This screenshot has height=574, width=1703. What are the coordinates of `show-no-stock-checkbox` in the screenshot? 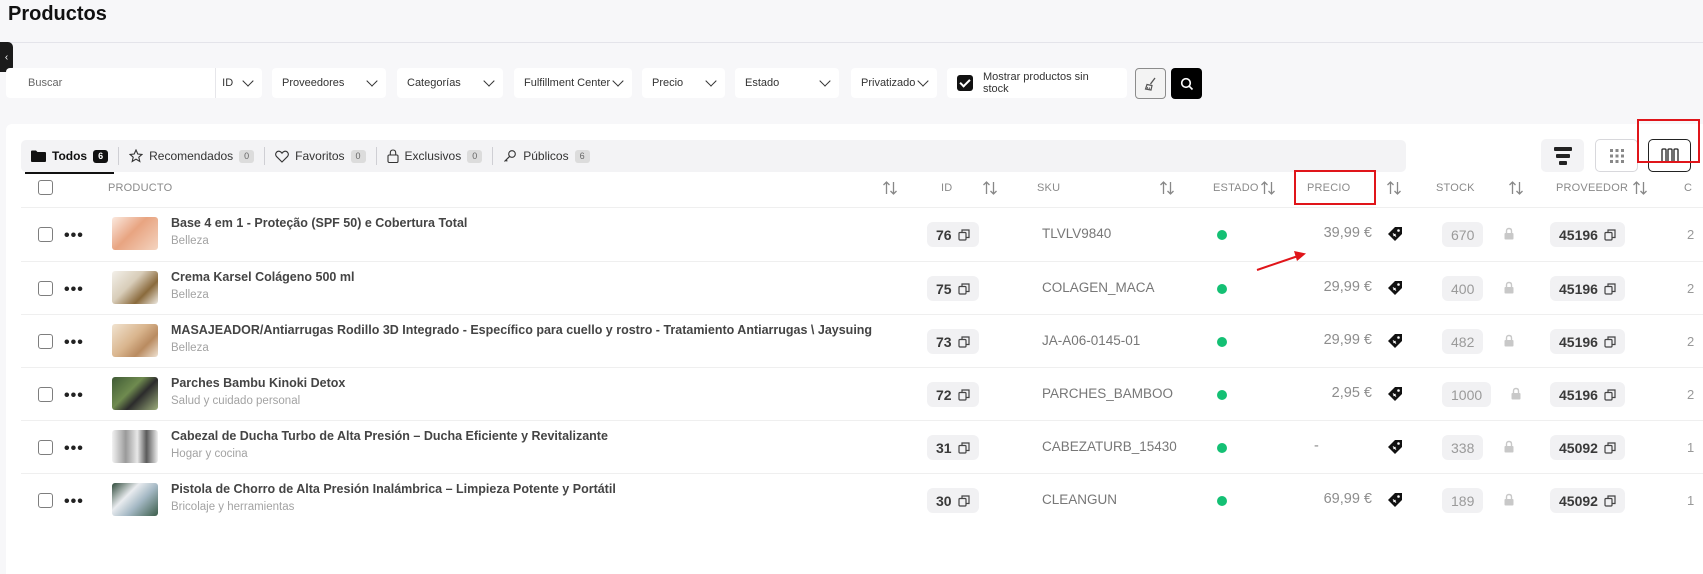 It's located at (965, 83).